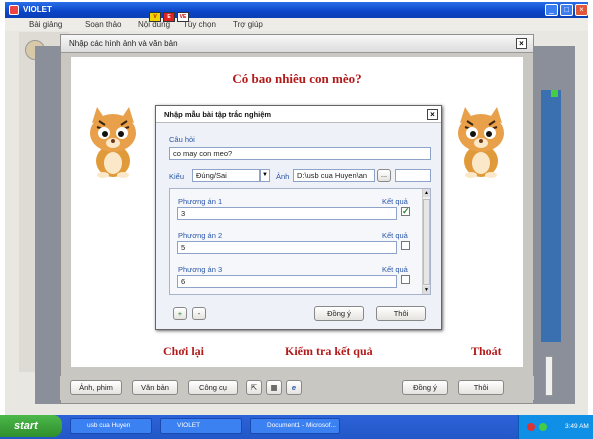 The height and width of the screenshot is (439, 593). I want to click on correct-checkbox: ✓, so click(405, 211).